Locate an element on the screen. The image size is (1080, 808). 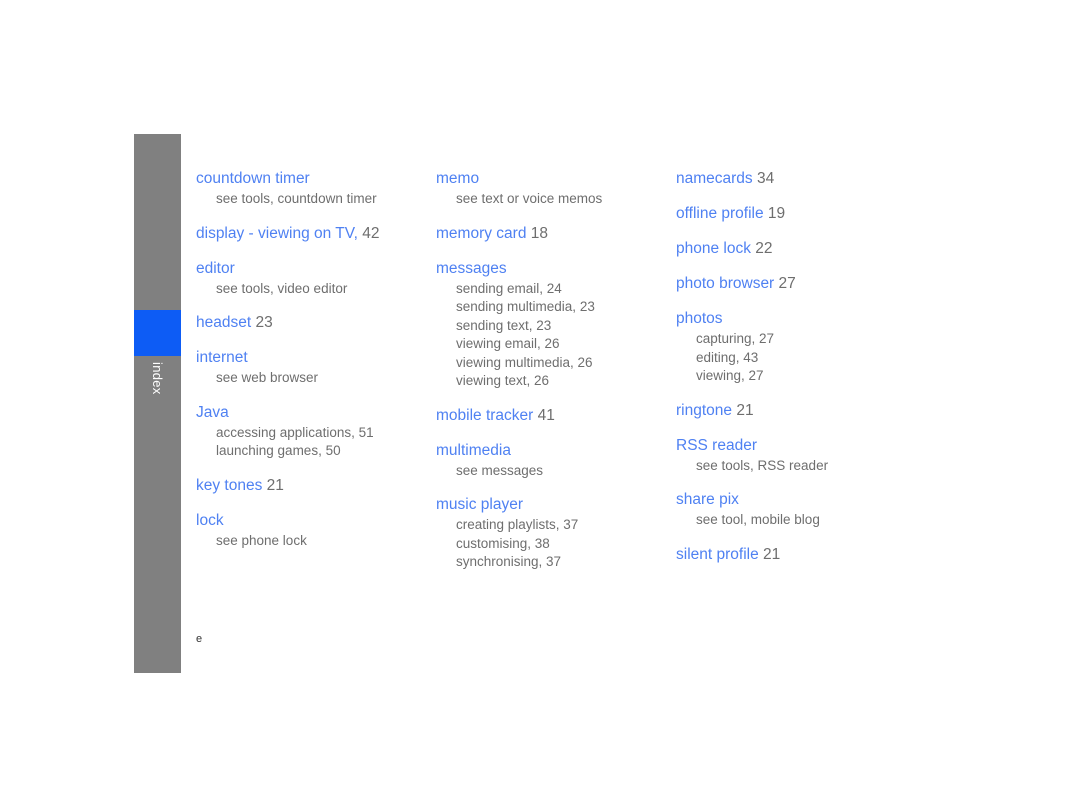
index-entry-heading: photos is located at coordinates (792, 318).